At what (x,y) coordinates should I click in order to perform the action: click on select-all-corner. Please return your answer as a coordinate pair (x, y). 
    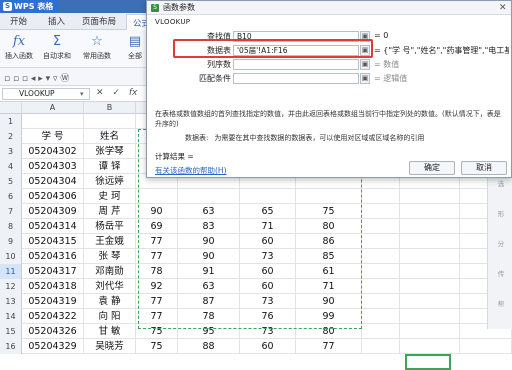
    Looking at the image, I should click on (11, 108).